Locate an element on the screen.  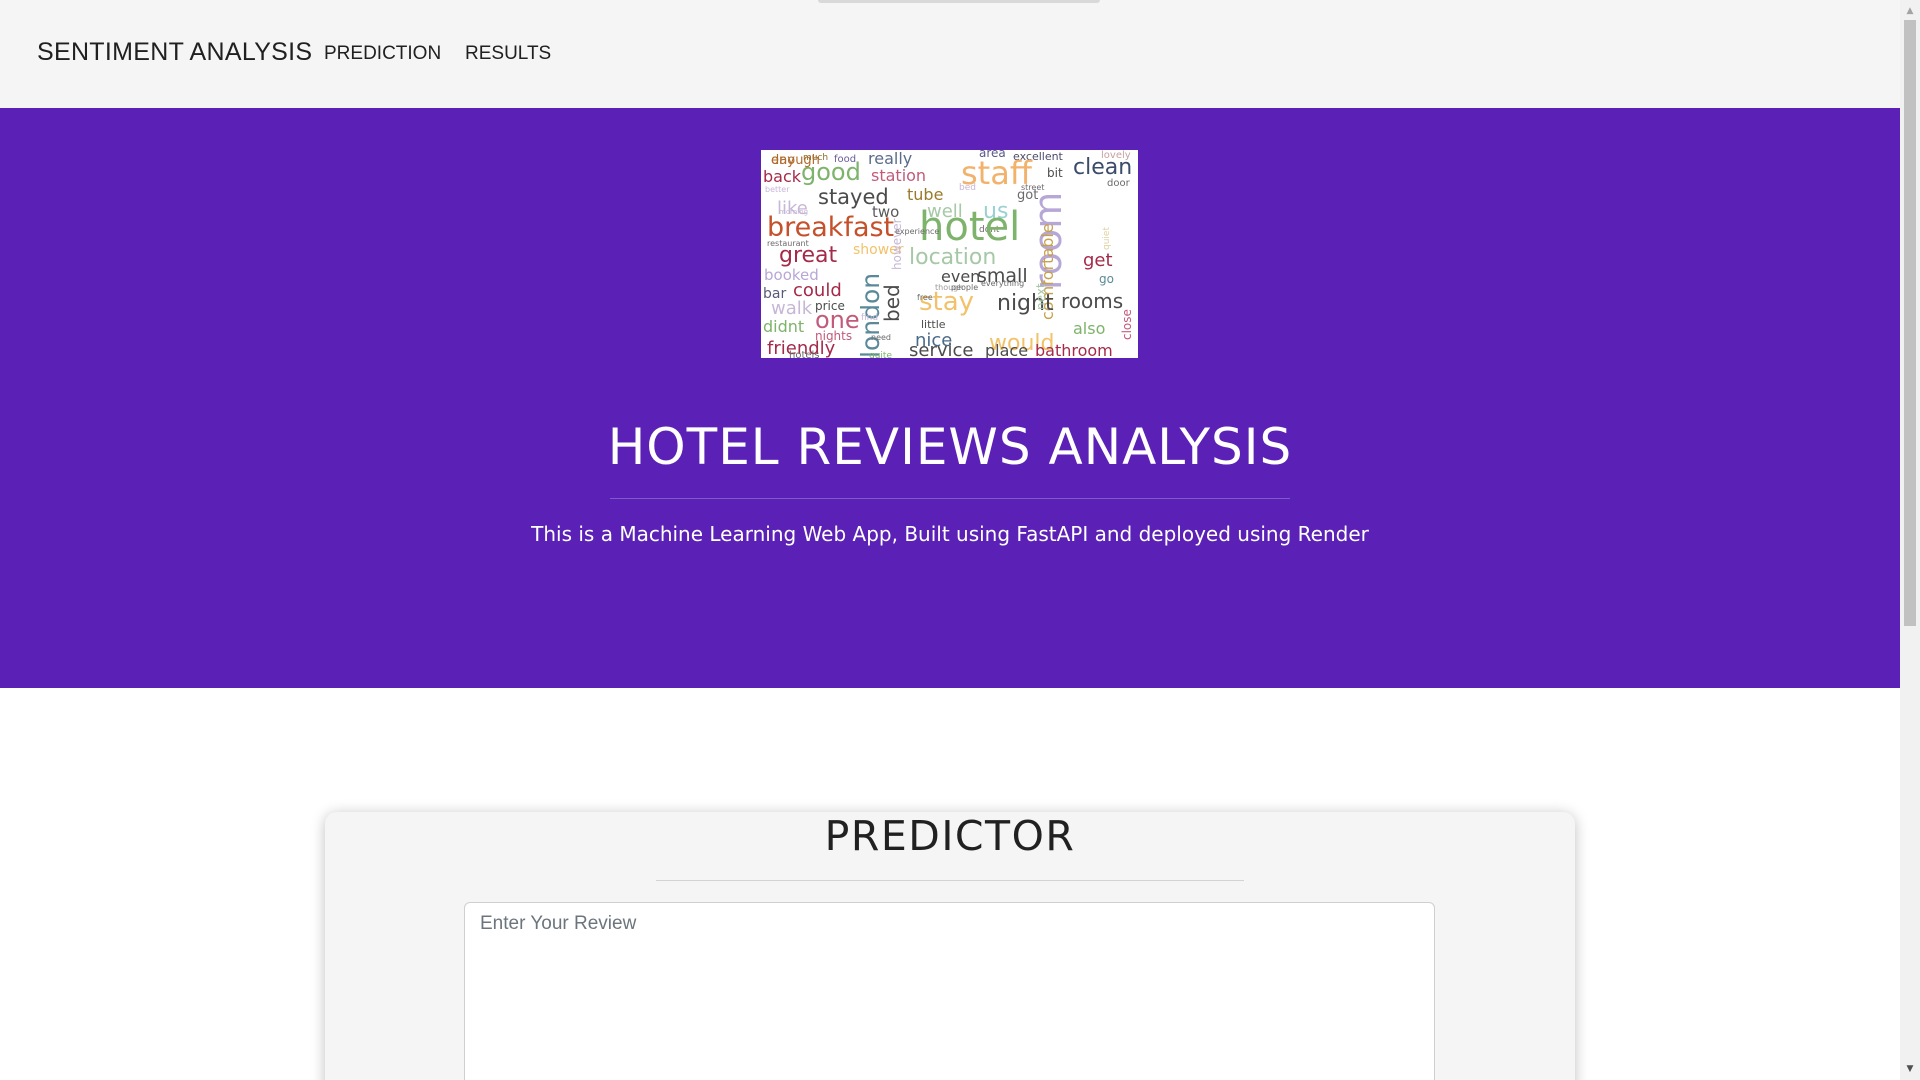
wordcloud-word: better is located at coordinates (777, 189).